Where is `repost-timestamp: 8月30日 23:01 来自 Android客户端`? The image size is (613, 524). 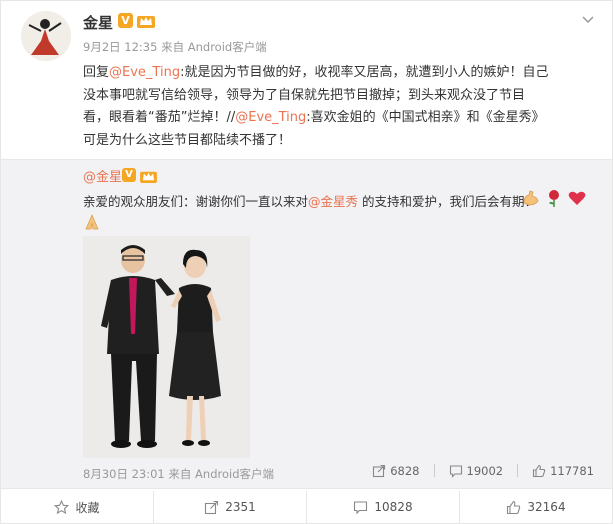
repost-timestamp: 8月30日 23:01 来自 Android客户端 is located at coordinates (179, 474).